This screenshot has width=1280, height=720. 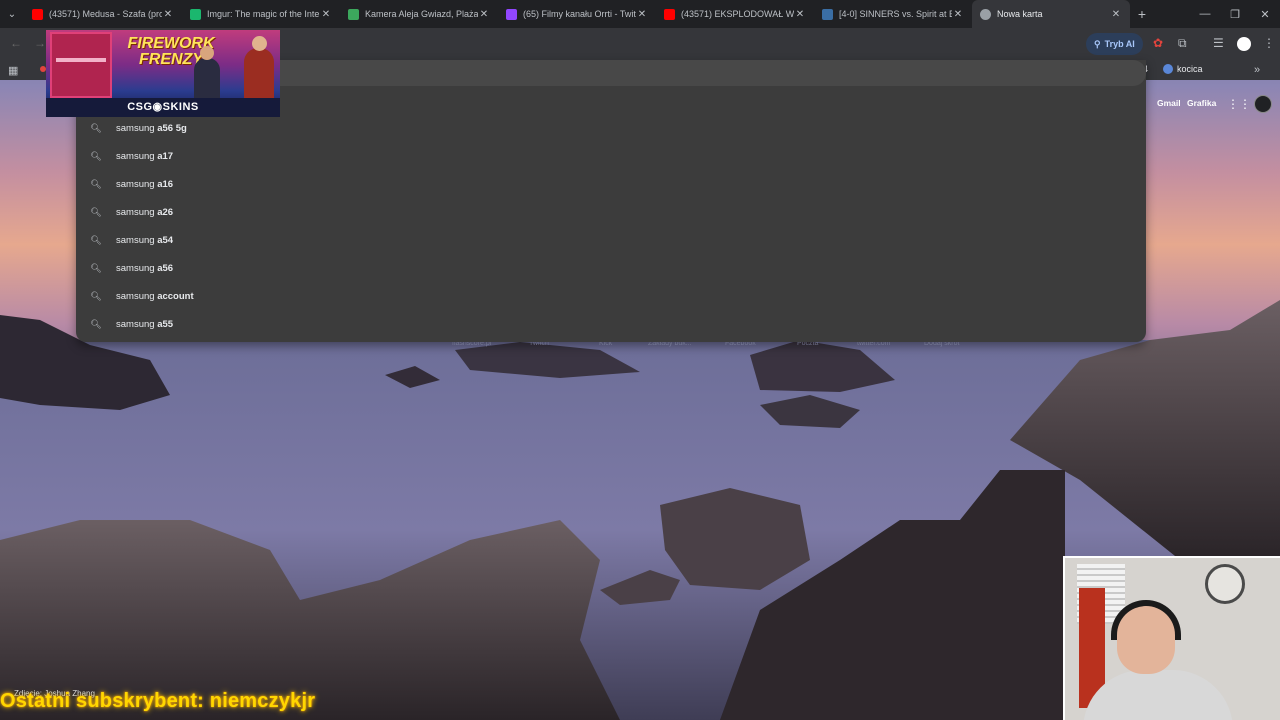 What do you see at coordinates (611, 128) in the screenshot?
I see `suggestion-item: 🔍︎ samsung a56 5g` at bounding box center [611, 128].